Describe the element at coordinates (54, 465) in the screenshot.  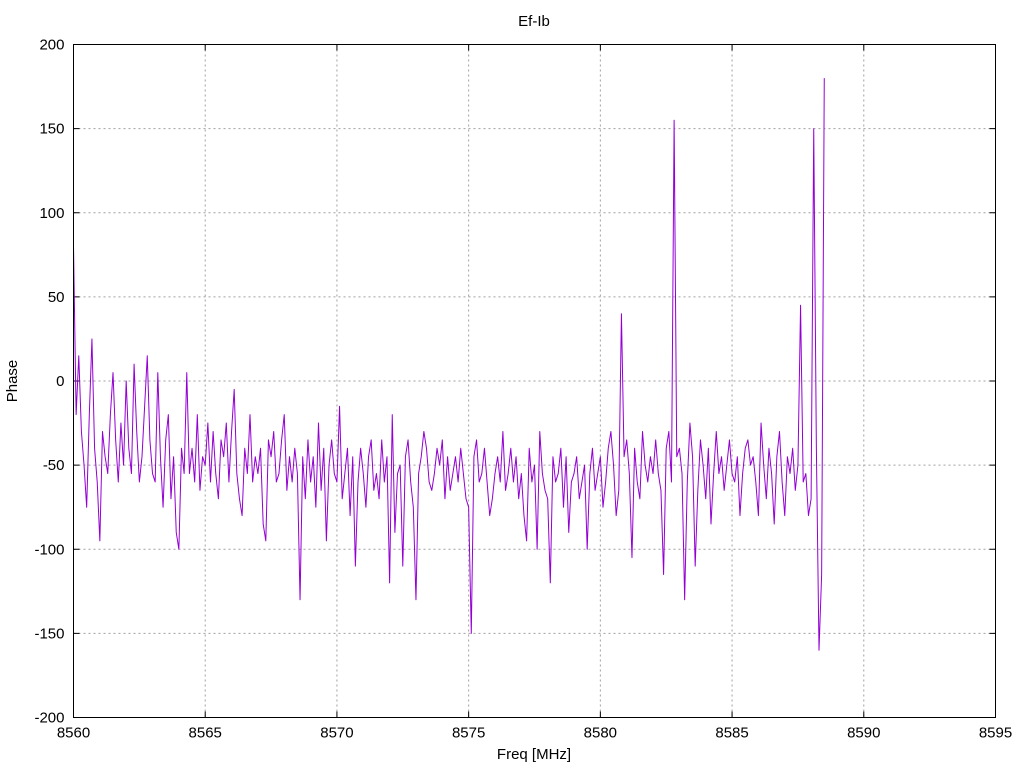
I see `y-tick-label: -50` at that location.